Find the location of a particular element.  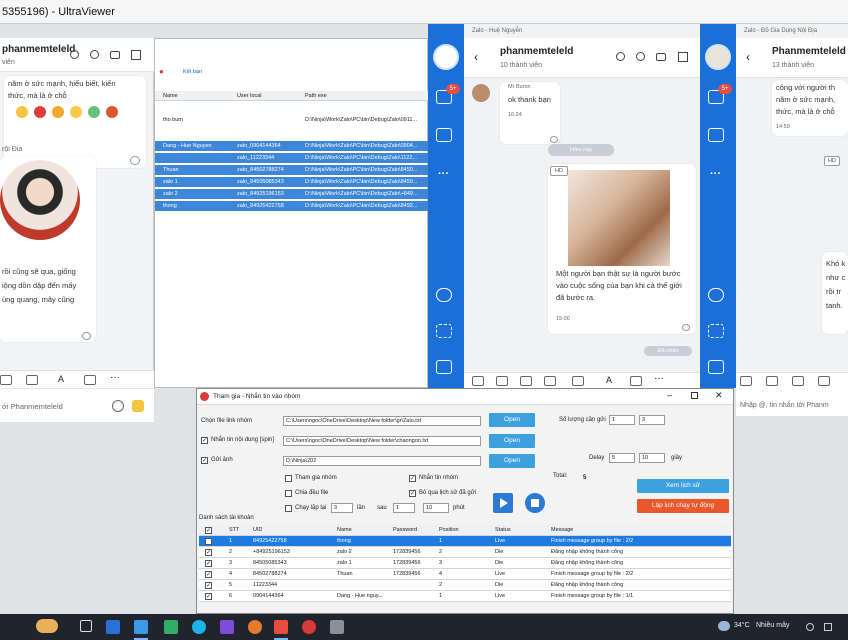

haha-reaction-icon is located at coordinates (58, 112).